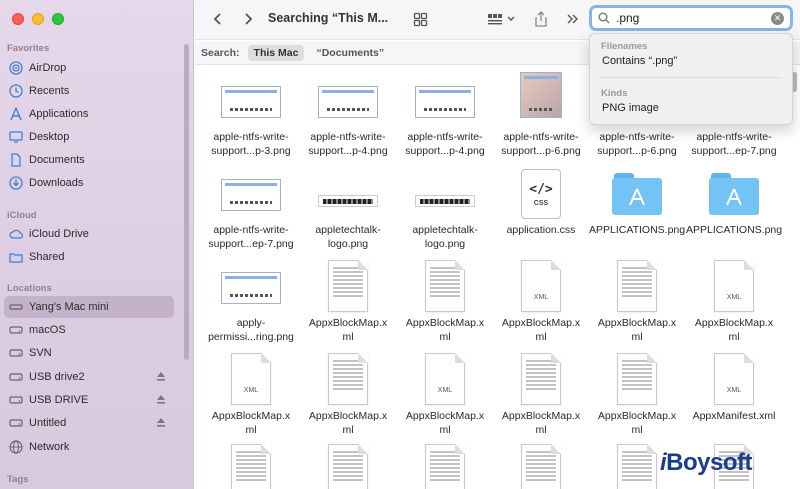 Image resolution: width=800 pixels, height=489 pixels. What do you see at coordinates (16, 160) in the screenshot?
I see `document-icon` at bounding box center [16, 160].